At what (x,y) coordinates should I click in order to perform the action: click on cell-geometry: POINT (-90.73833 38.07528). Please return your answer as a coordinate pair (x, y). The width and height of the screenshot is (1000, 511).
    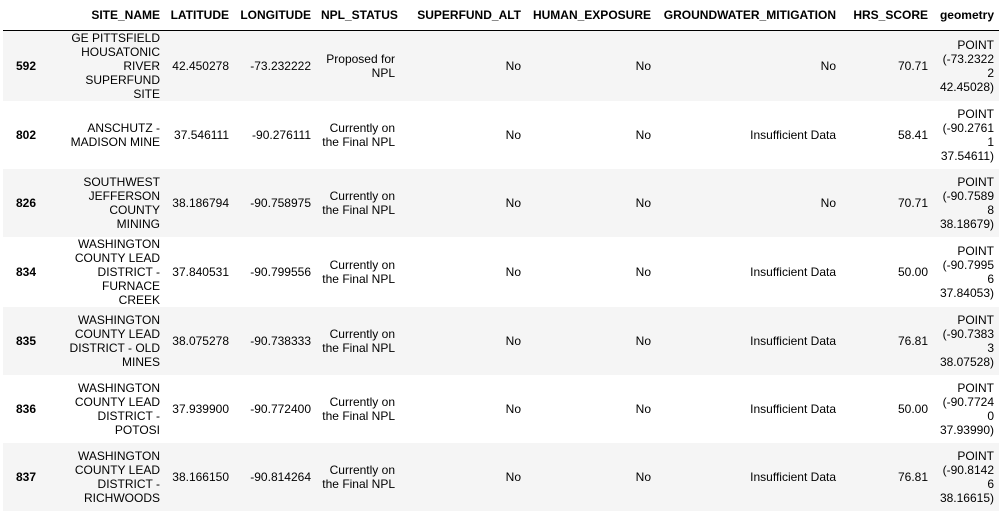
    Looking at the image, I should click on (966, 341).